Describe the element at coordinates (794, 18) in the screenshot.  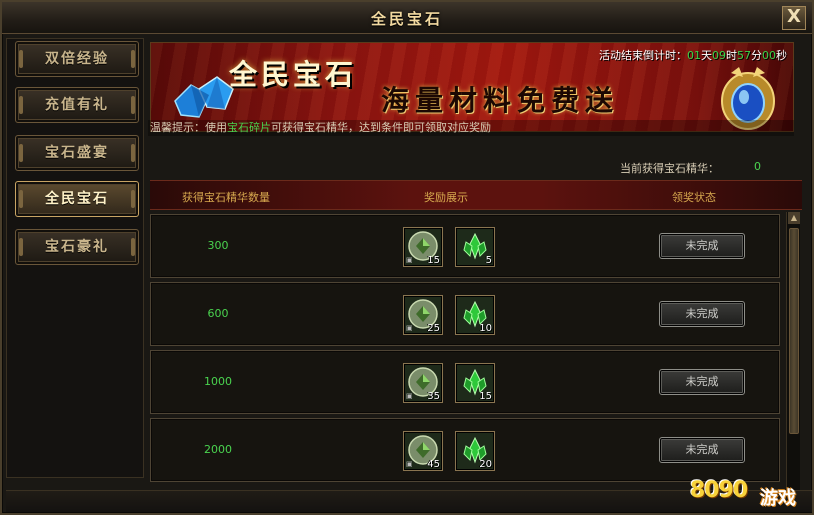
I see `close-button: X` at that location.